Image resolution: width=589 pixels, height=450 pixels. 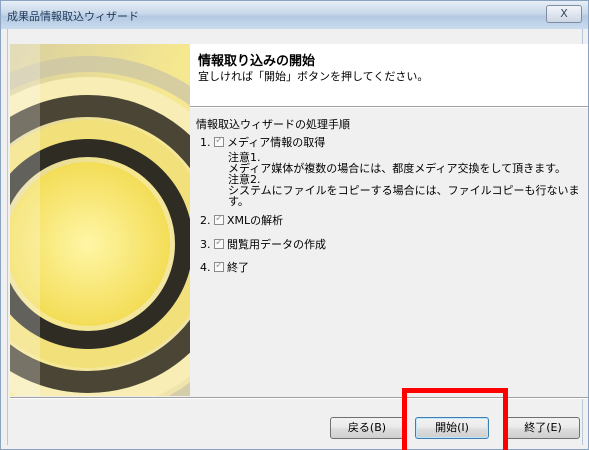 What do you see at coordinates (367, 428) in the screenshot?
I see `back-button: 戻る(B)` at bounding box center [367, 428].